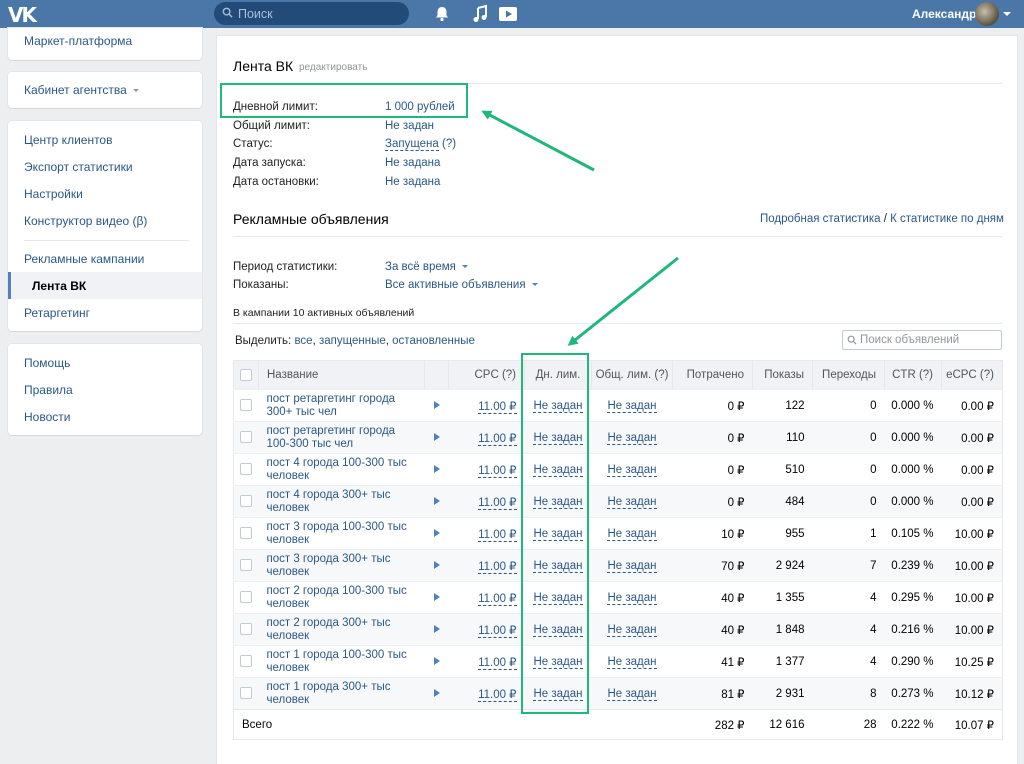 The width and height of the screenshot is (1024, 764). Describe the element at coordinates (59, 286) in the screenshot. I see `sidebar-item-lenta-vk: Лента ВК` at that location.